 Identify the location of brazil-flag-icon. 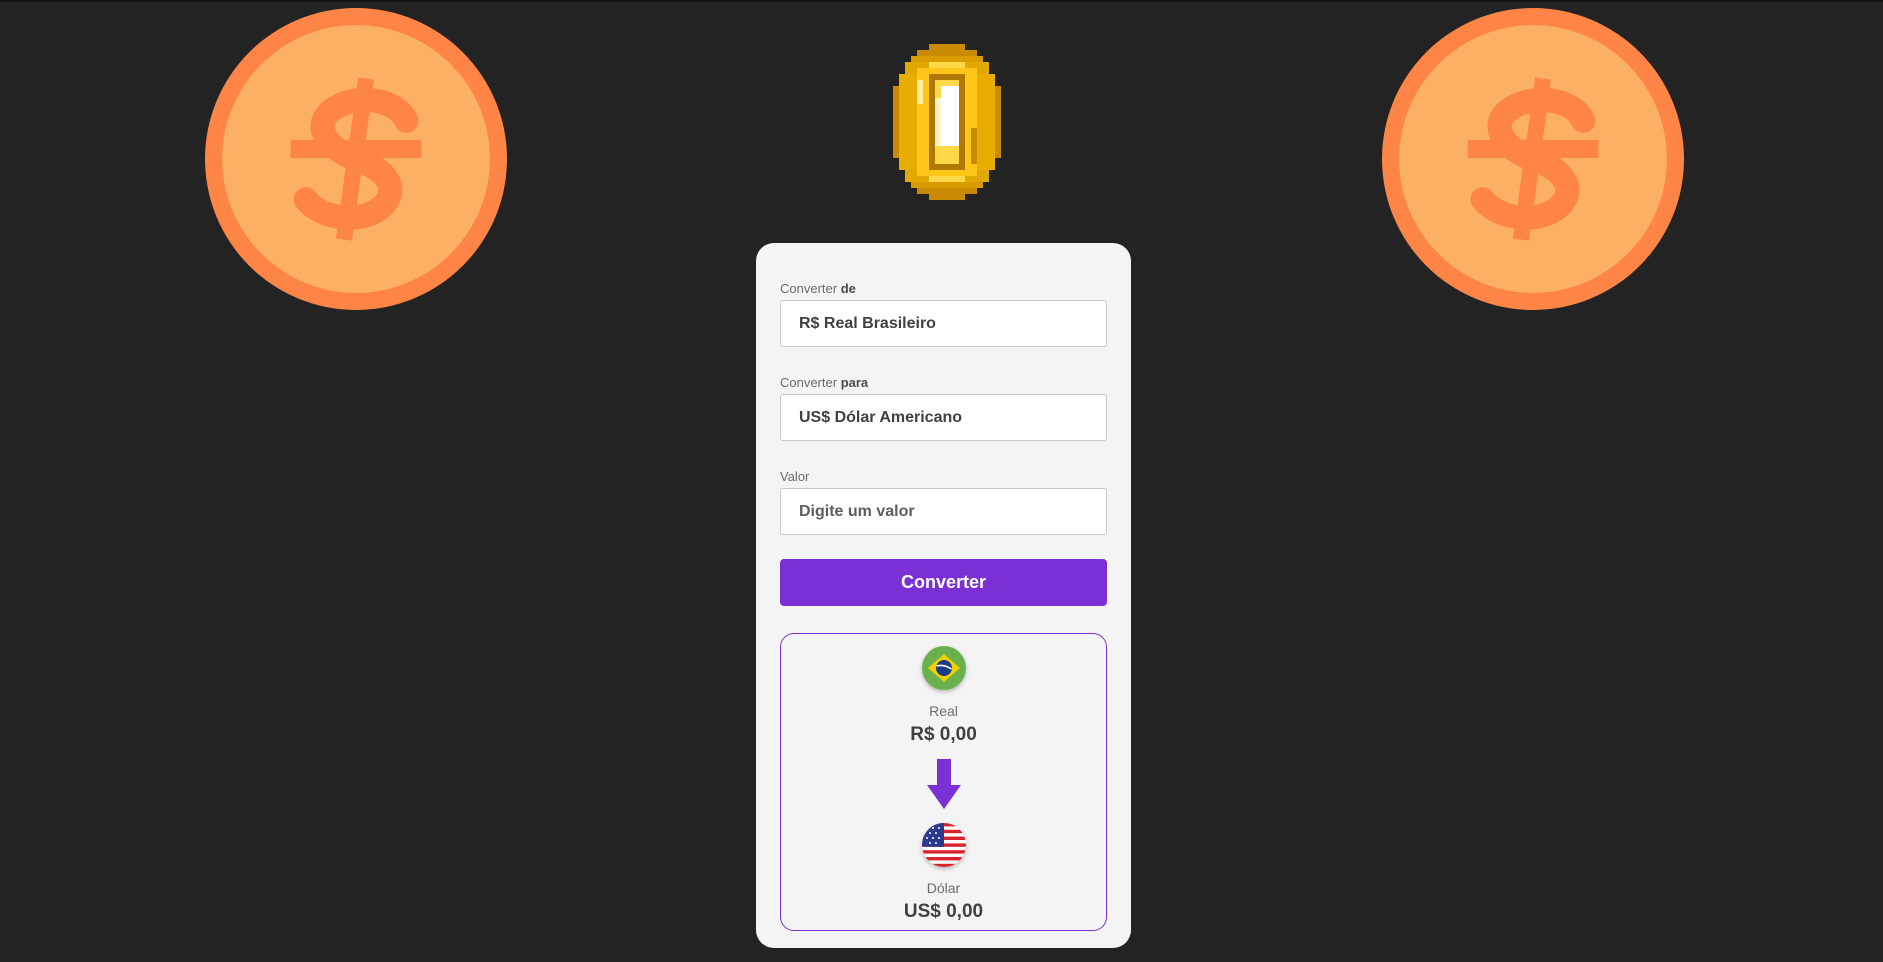
(943, 668).